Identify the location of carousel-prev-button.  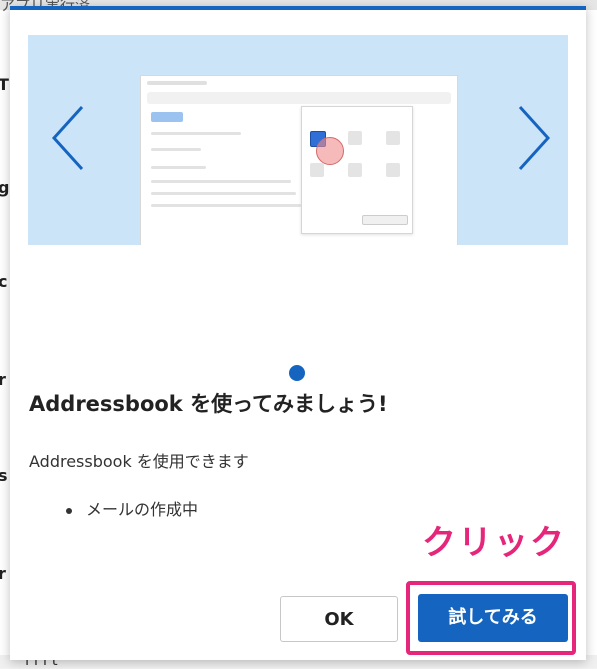
(63, 140).